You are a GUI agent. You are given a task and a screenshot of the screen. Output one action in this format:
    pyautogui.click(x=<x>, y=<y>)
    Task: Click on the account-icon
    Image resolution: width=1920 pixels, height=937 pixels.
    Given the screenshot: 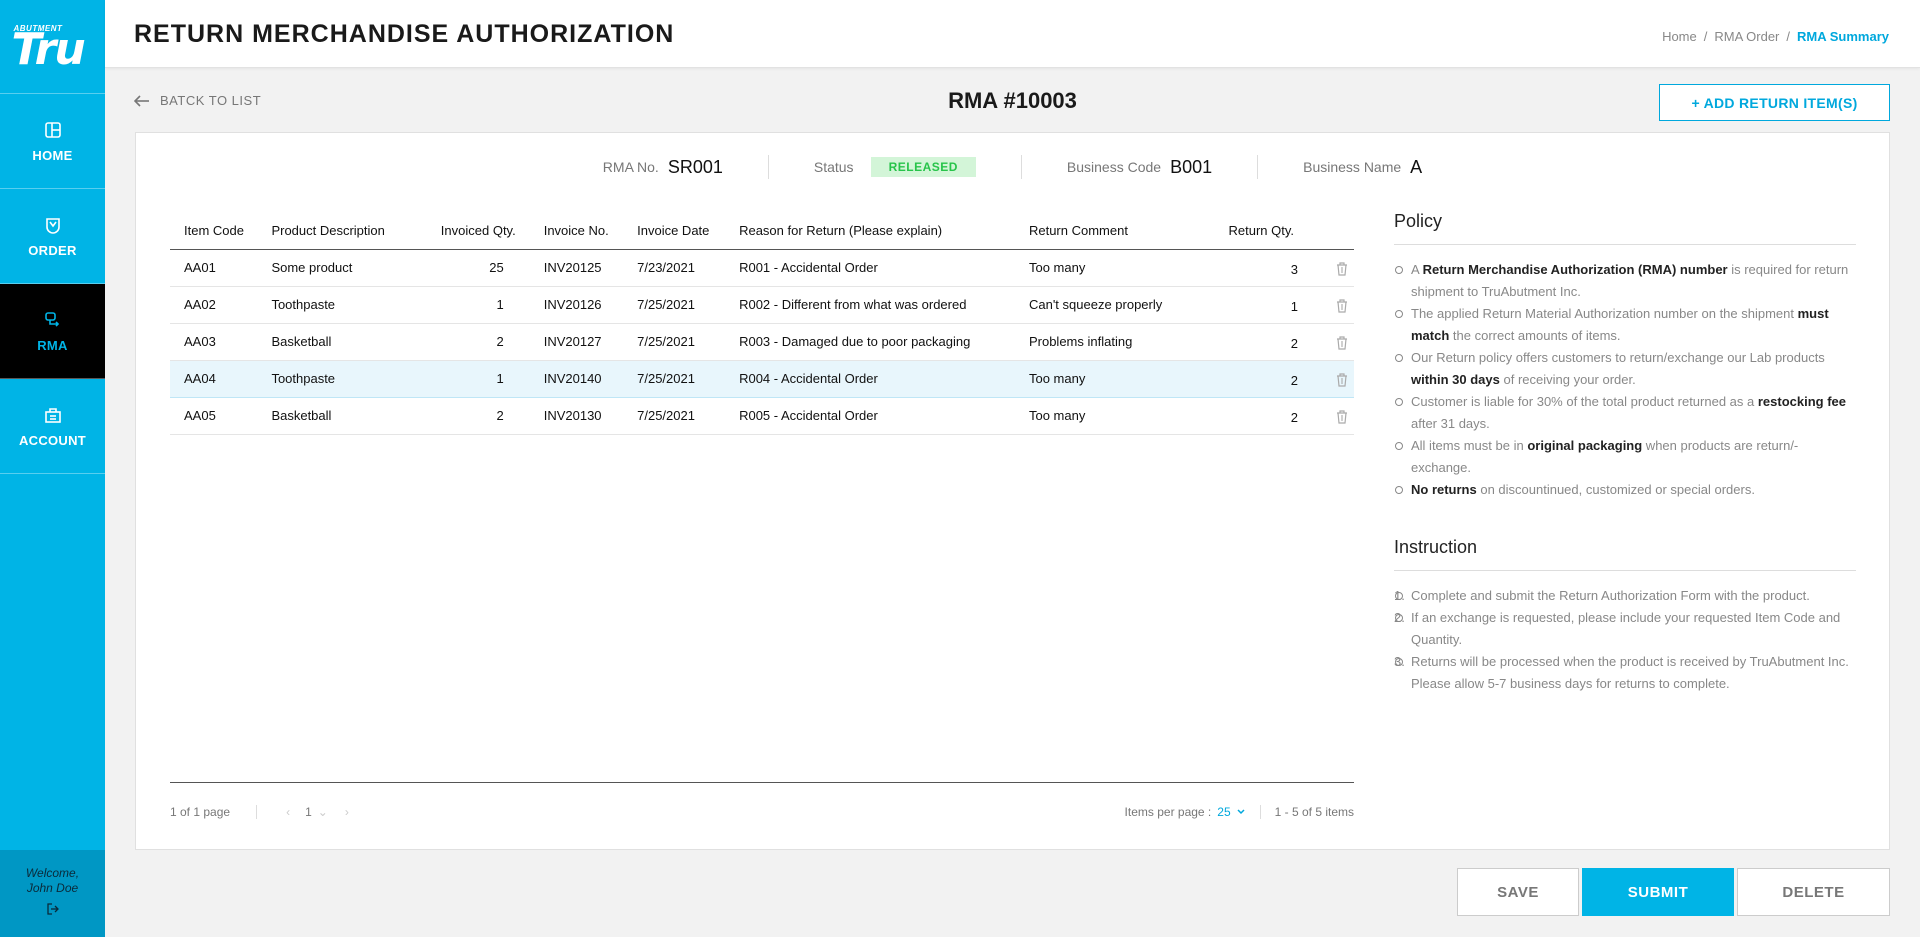 What is the action you would take?
    pyautogui.click(x=52, y=415)
    